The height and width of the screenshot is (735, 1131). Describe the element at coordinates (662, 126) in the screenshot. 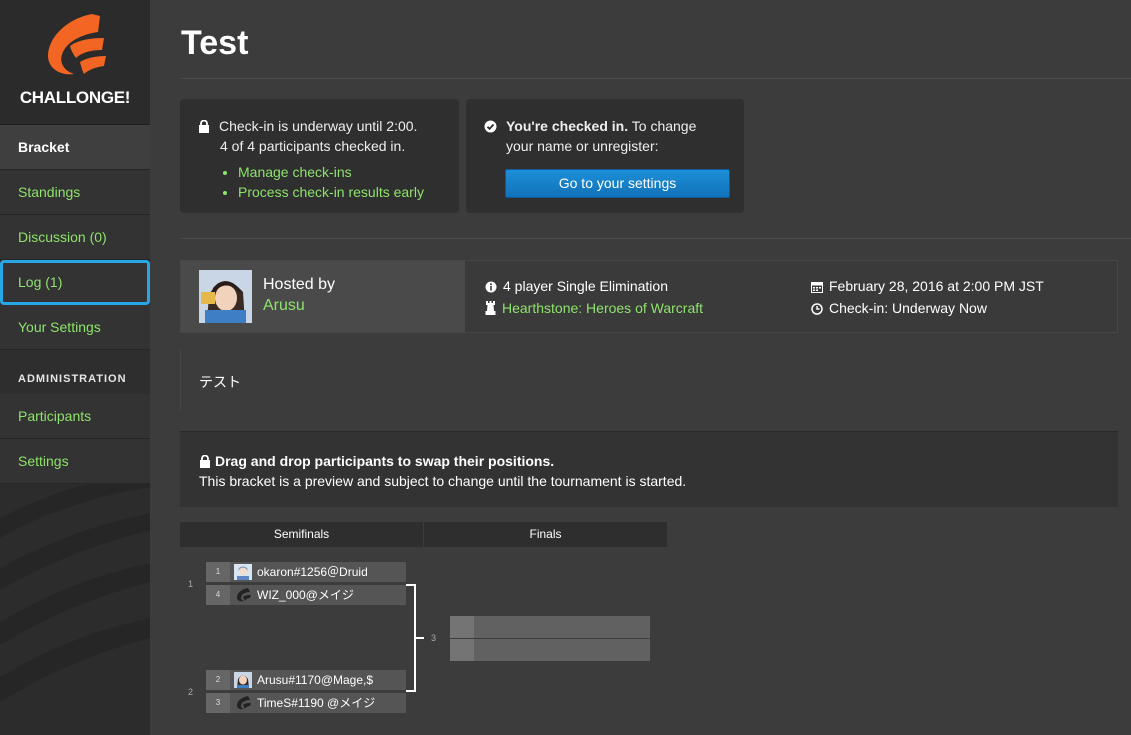

I see `checked-in-rest: To change` at that location.